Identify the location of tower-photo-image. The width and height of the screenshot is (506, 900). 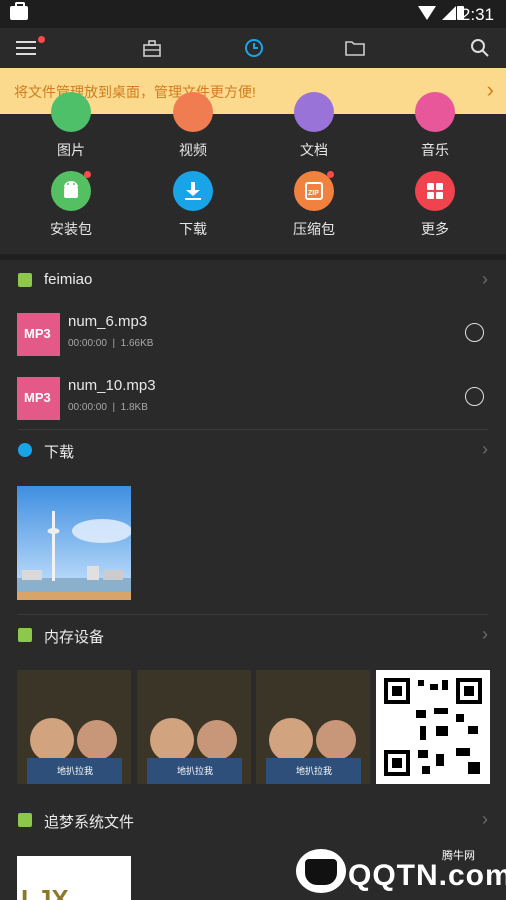
(74, 543).